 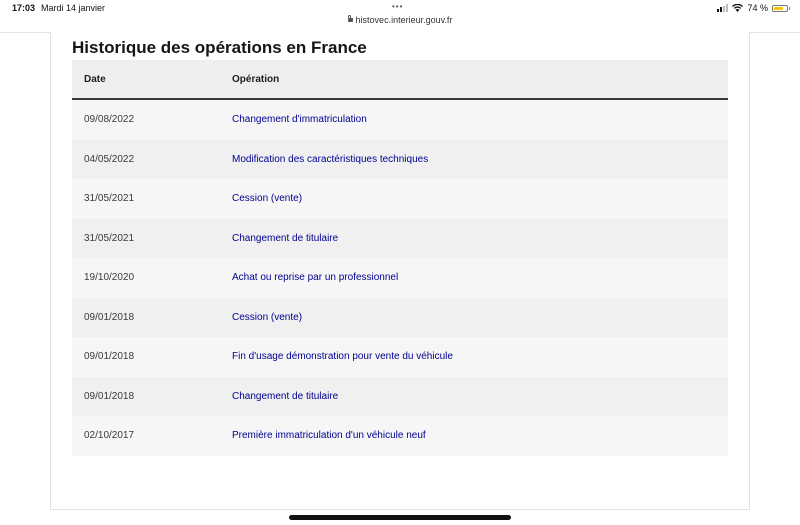 What do you see at coordinates (400, 317) in the screenshot?
I see `table-row: 09/01/2018 Cession (vente)` at bounding box center [400, 317].